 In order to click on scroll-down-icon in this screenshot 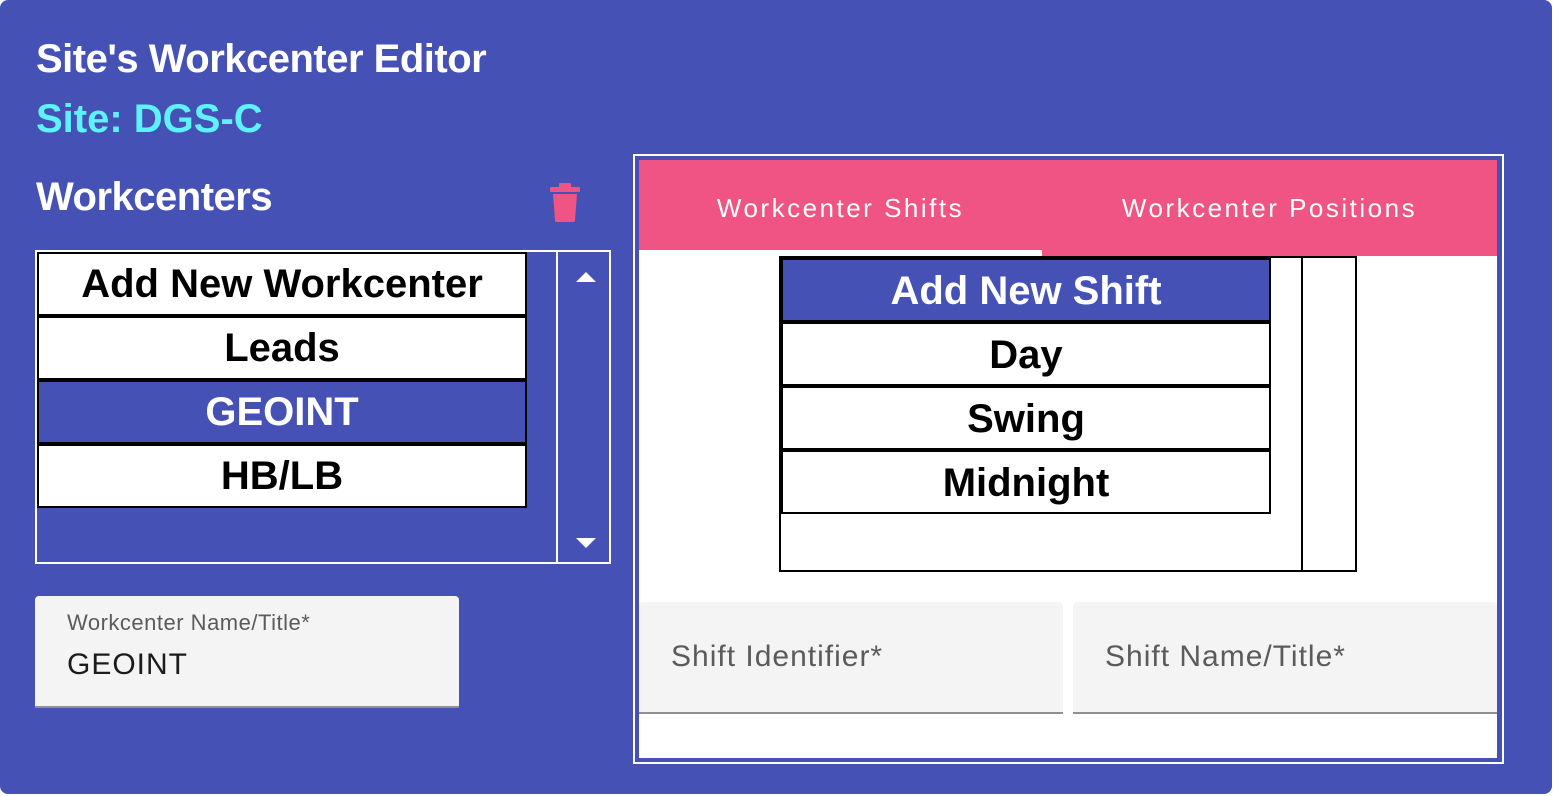, I will do `click(586, 543)`.